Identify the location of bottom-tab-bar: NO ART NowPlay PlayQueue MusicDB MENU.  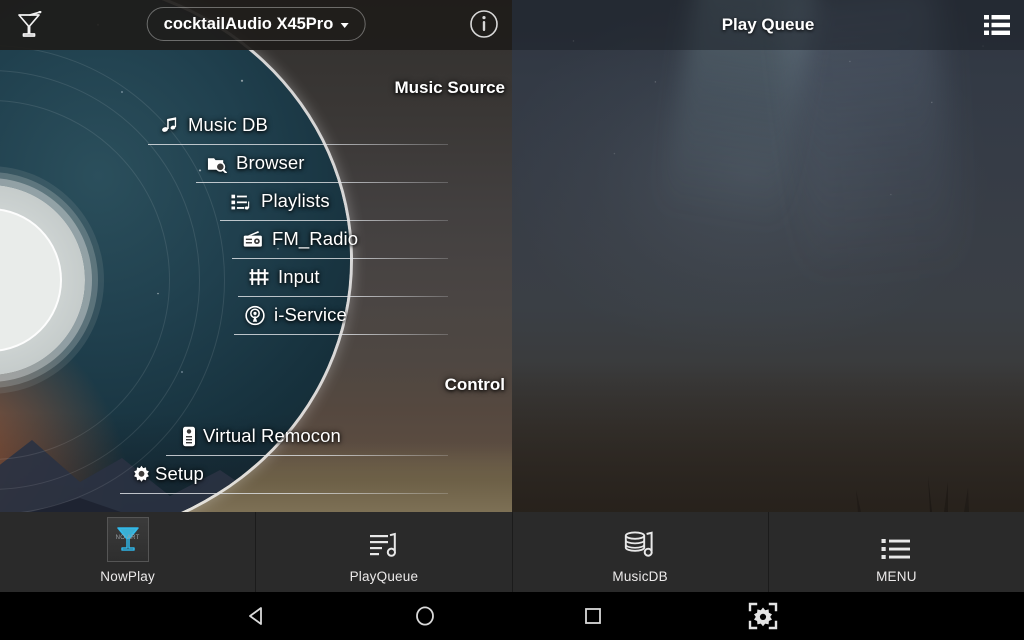
(512, 552).